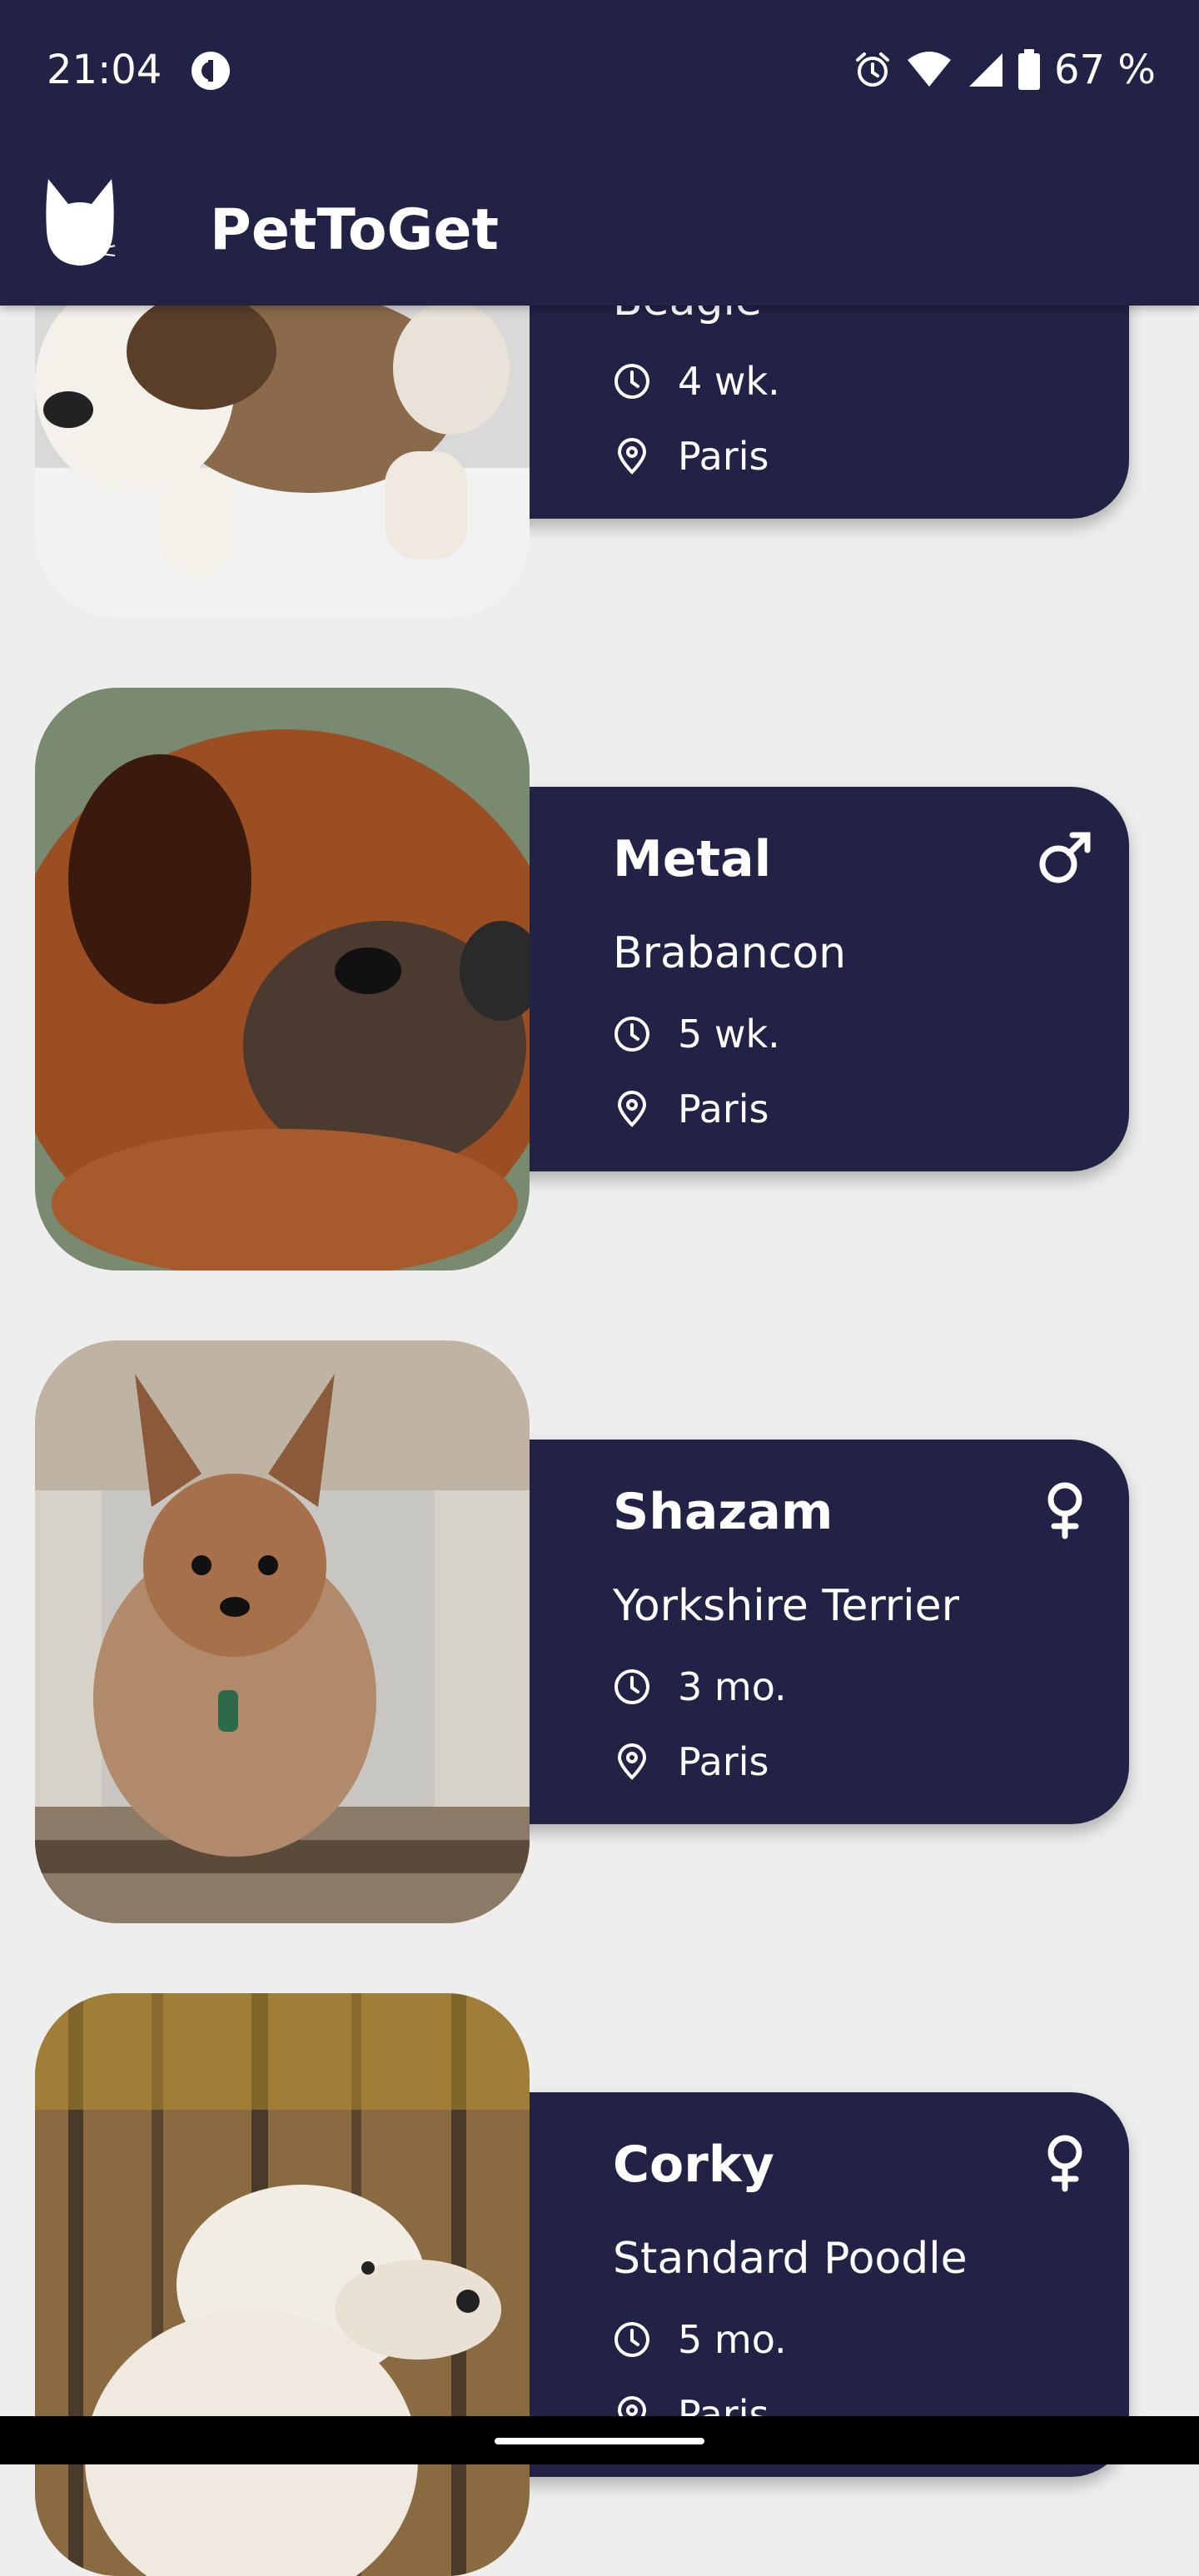 This screenshot has width=1199, height=2576. I want to click on pet-age-row: 3 mo., so click(700, 1686).